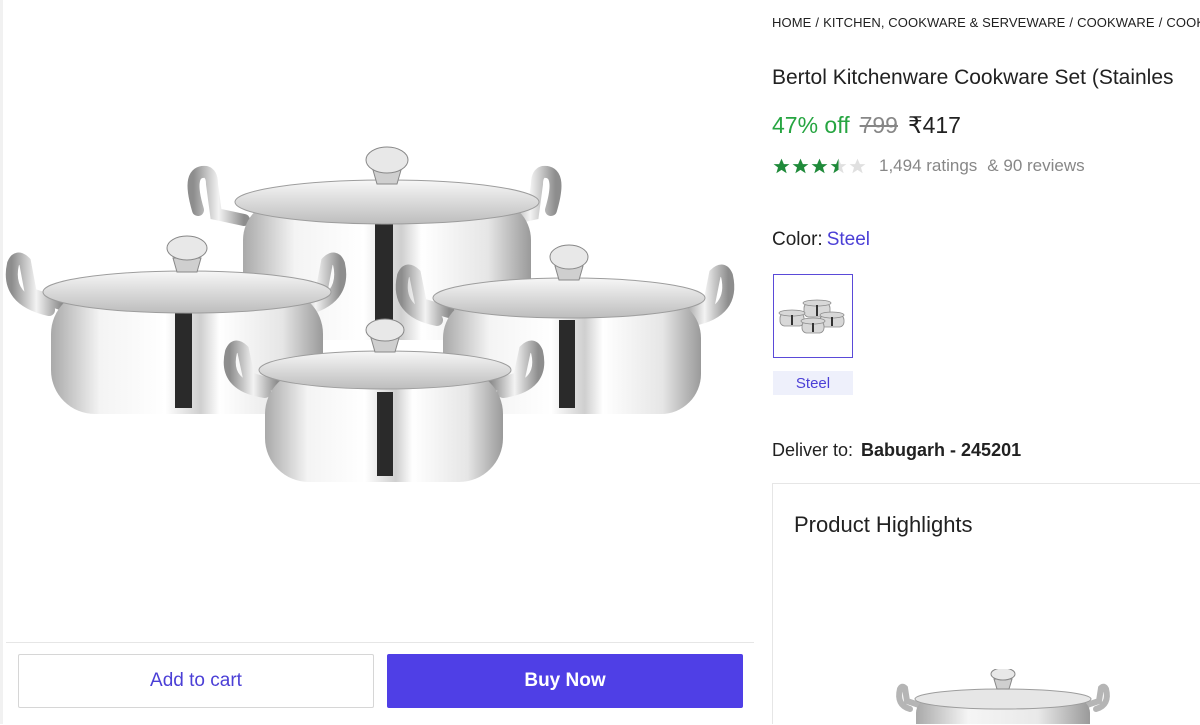  What do you see at coordinates (838, 165) in the screenshot?
I see `star-half-icon` at bounding box center [838, 165].